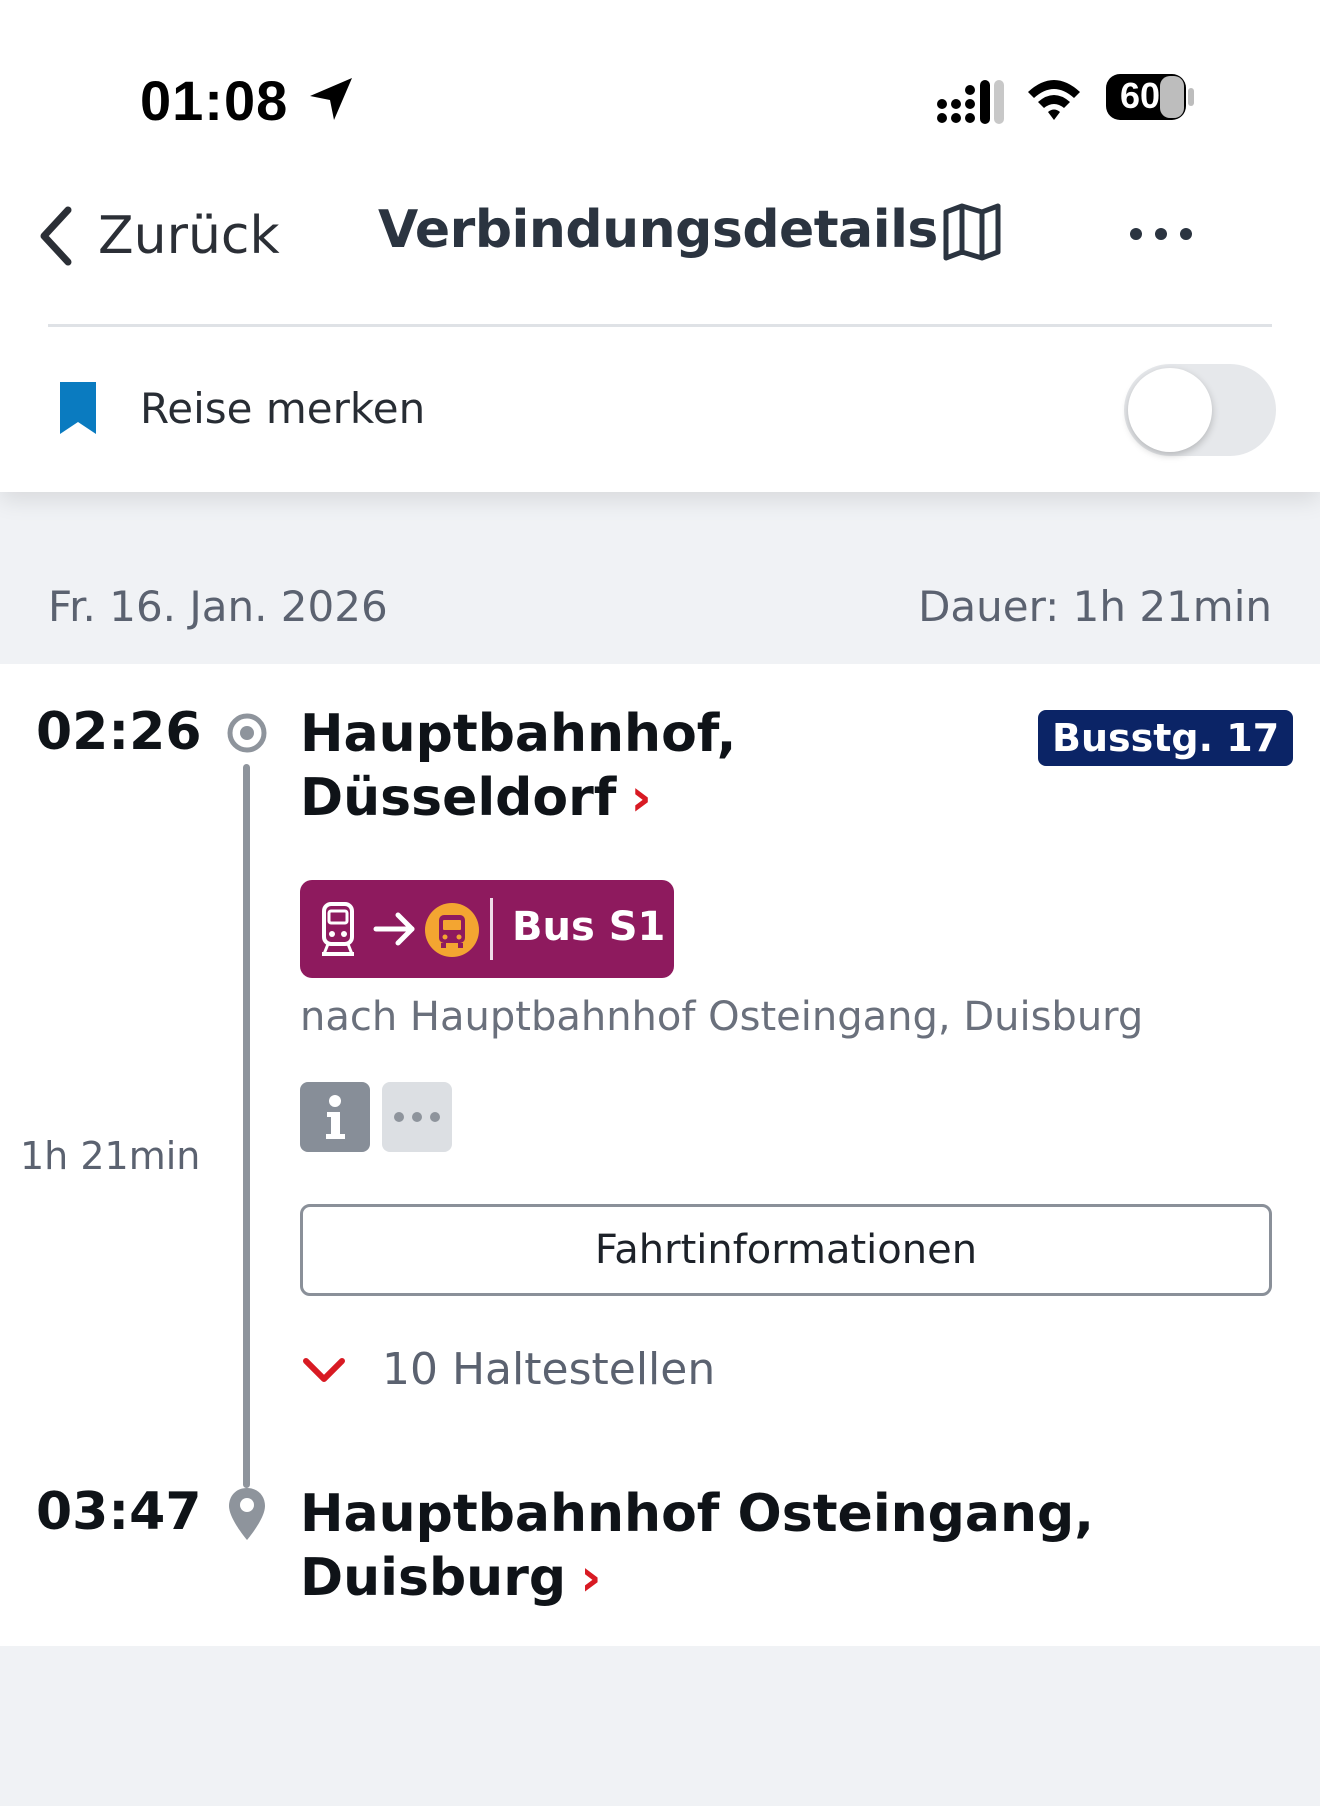 The image size is (1320, 1806). I want to click on back-label: Zurück, so click(189, 236).